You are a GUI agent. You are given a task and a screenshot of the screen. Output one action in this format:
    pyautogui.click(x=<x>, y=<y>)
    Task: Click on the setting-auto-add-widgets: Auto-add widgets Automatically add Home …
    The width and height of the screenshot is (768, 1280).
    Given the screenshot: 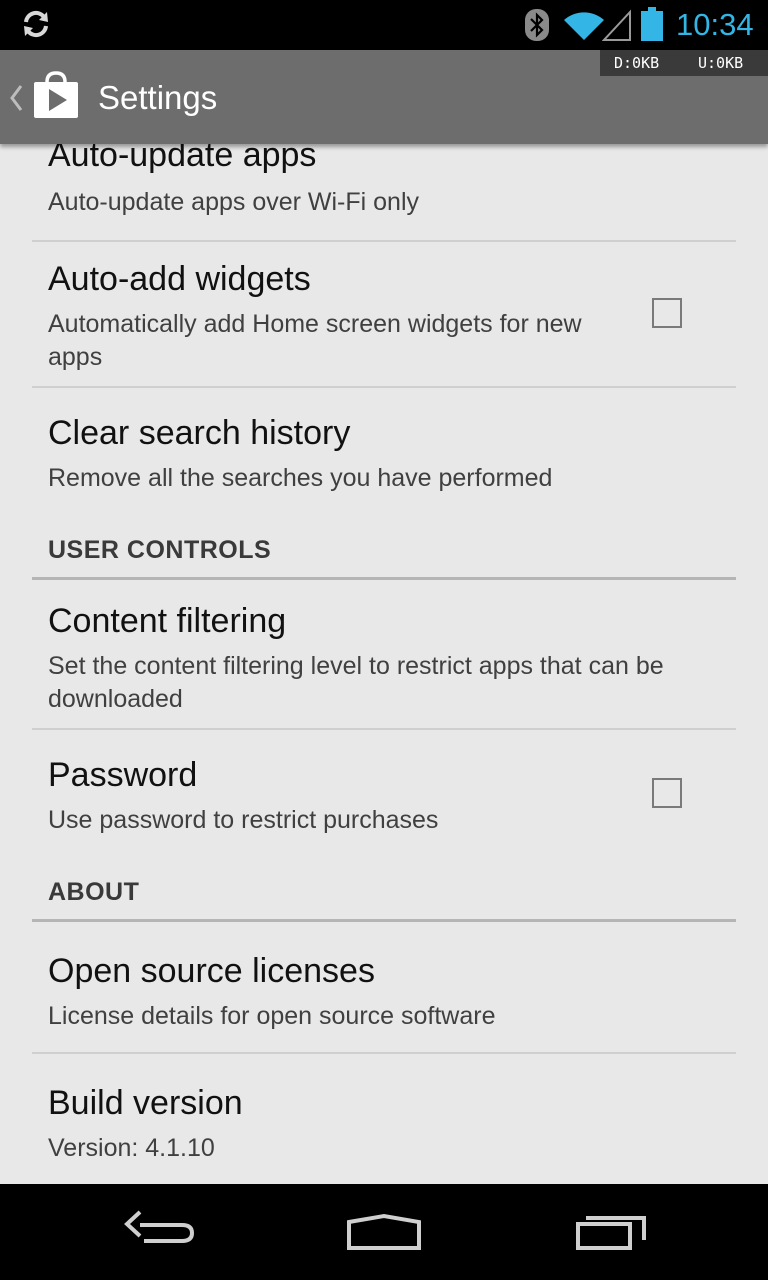 What is the action you would take?
    pyautogui.click(x=384, y=314)
    